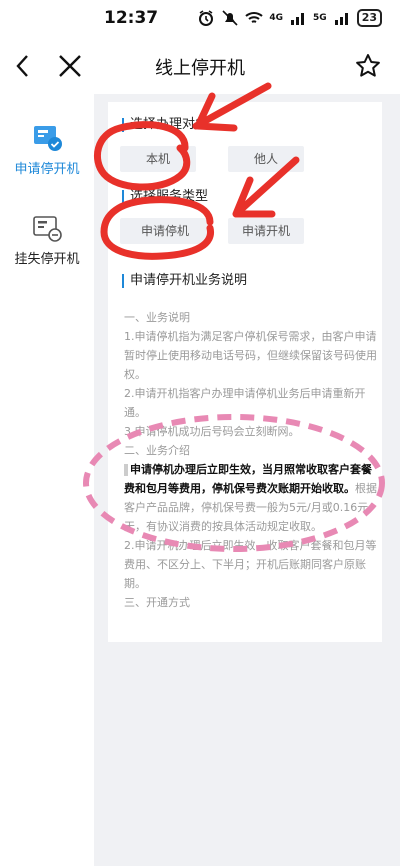 This screenshot has width=400, height=866. I want to click on status-bar: 12:37 4G 5G 23, so click(200, 19).